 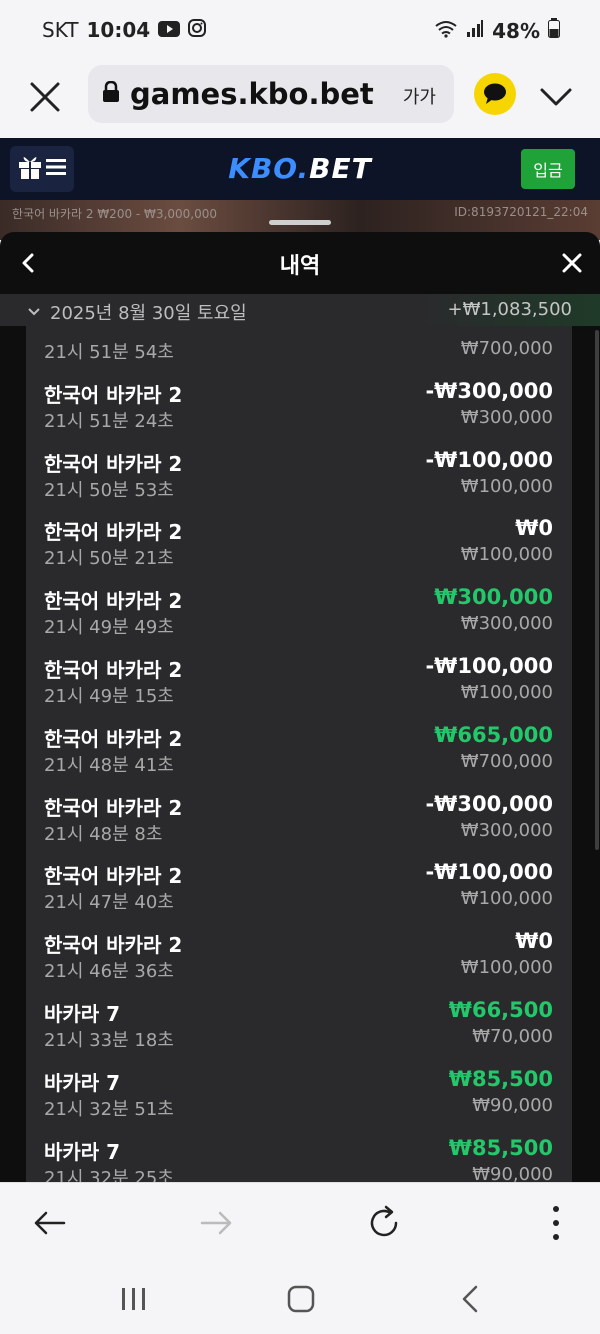 I want to click on row-time: 21시 51분 54초, so click(x=109, y=352).